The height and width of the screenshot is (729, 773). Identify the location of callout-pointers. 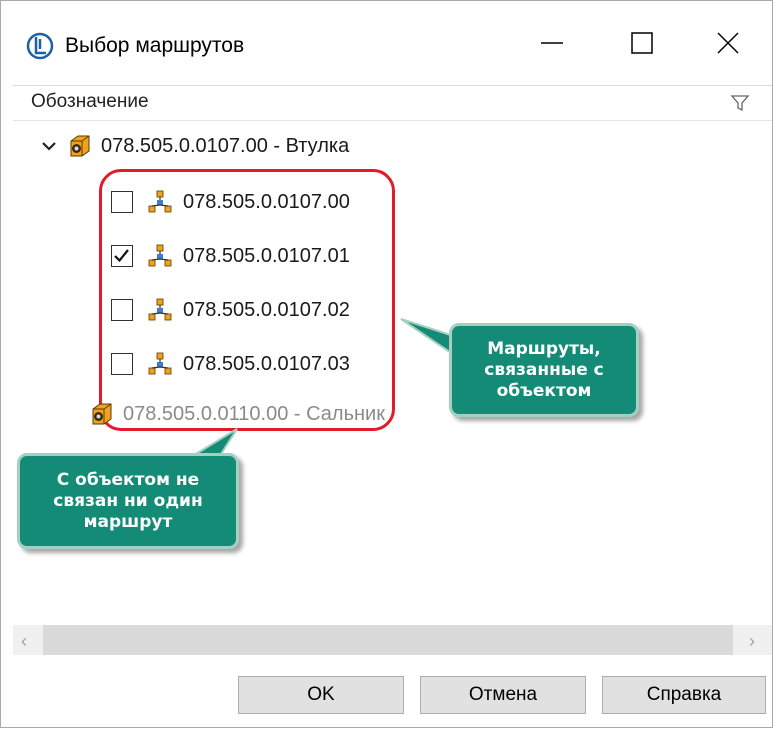
(325, 388).